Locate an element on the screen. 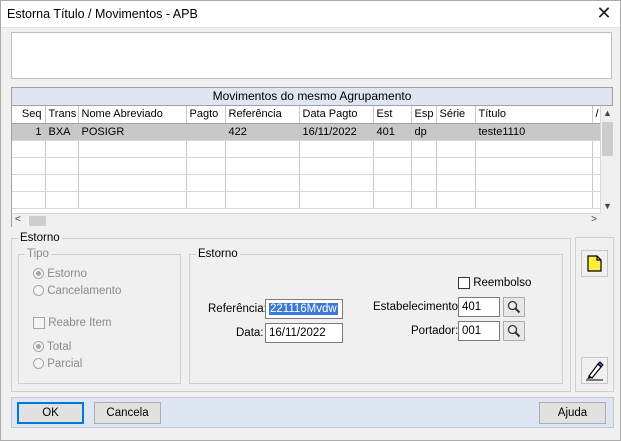 This screenshot has height=441, width=621. radio-estorno: Estorno is located at coordinates (60, 274).